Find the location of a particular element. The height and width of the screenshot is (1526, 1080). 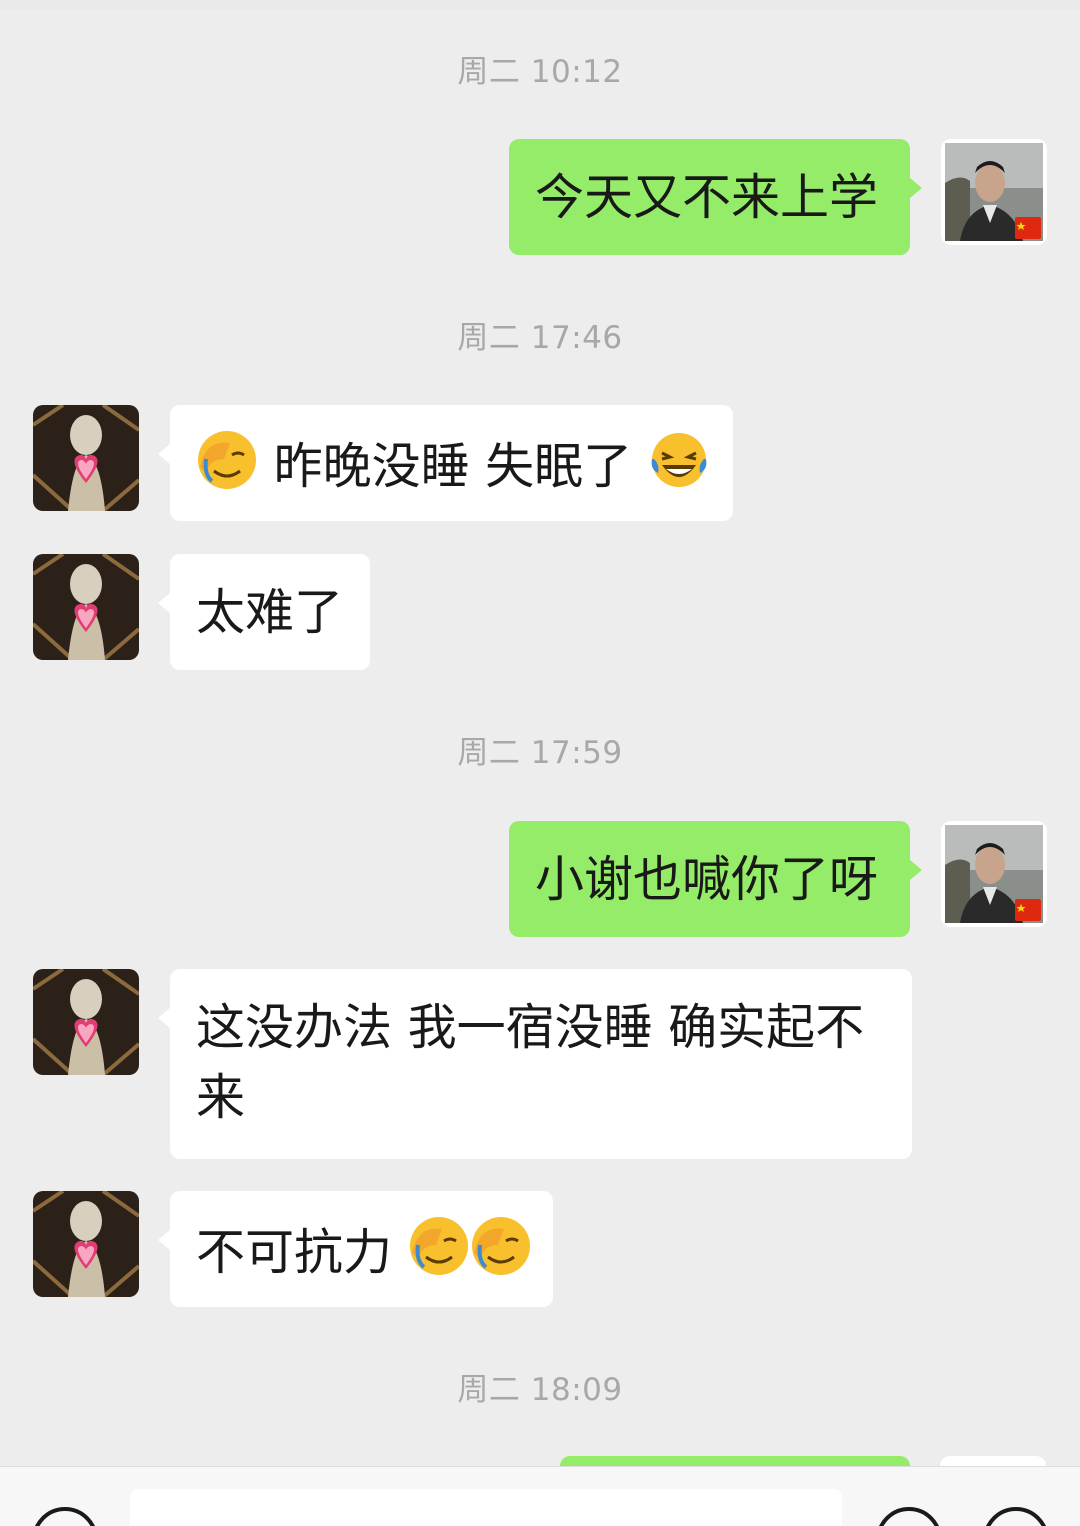

message-text: 小谢也喊你了呀 is located at coordinates (707, 879).